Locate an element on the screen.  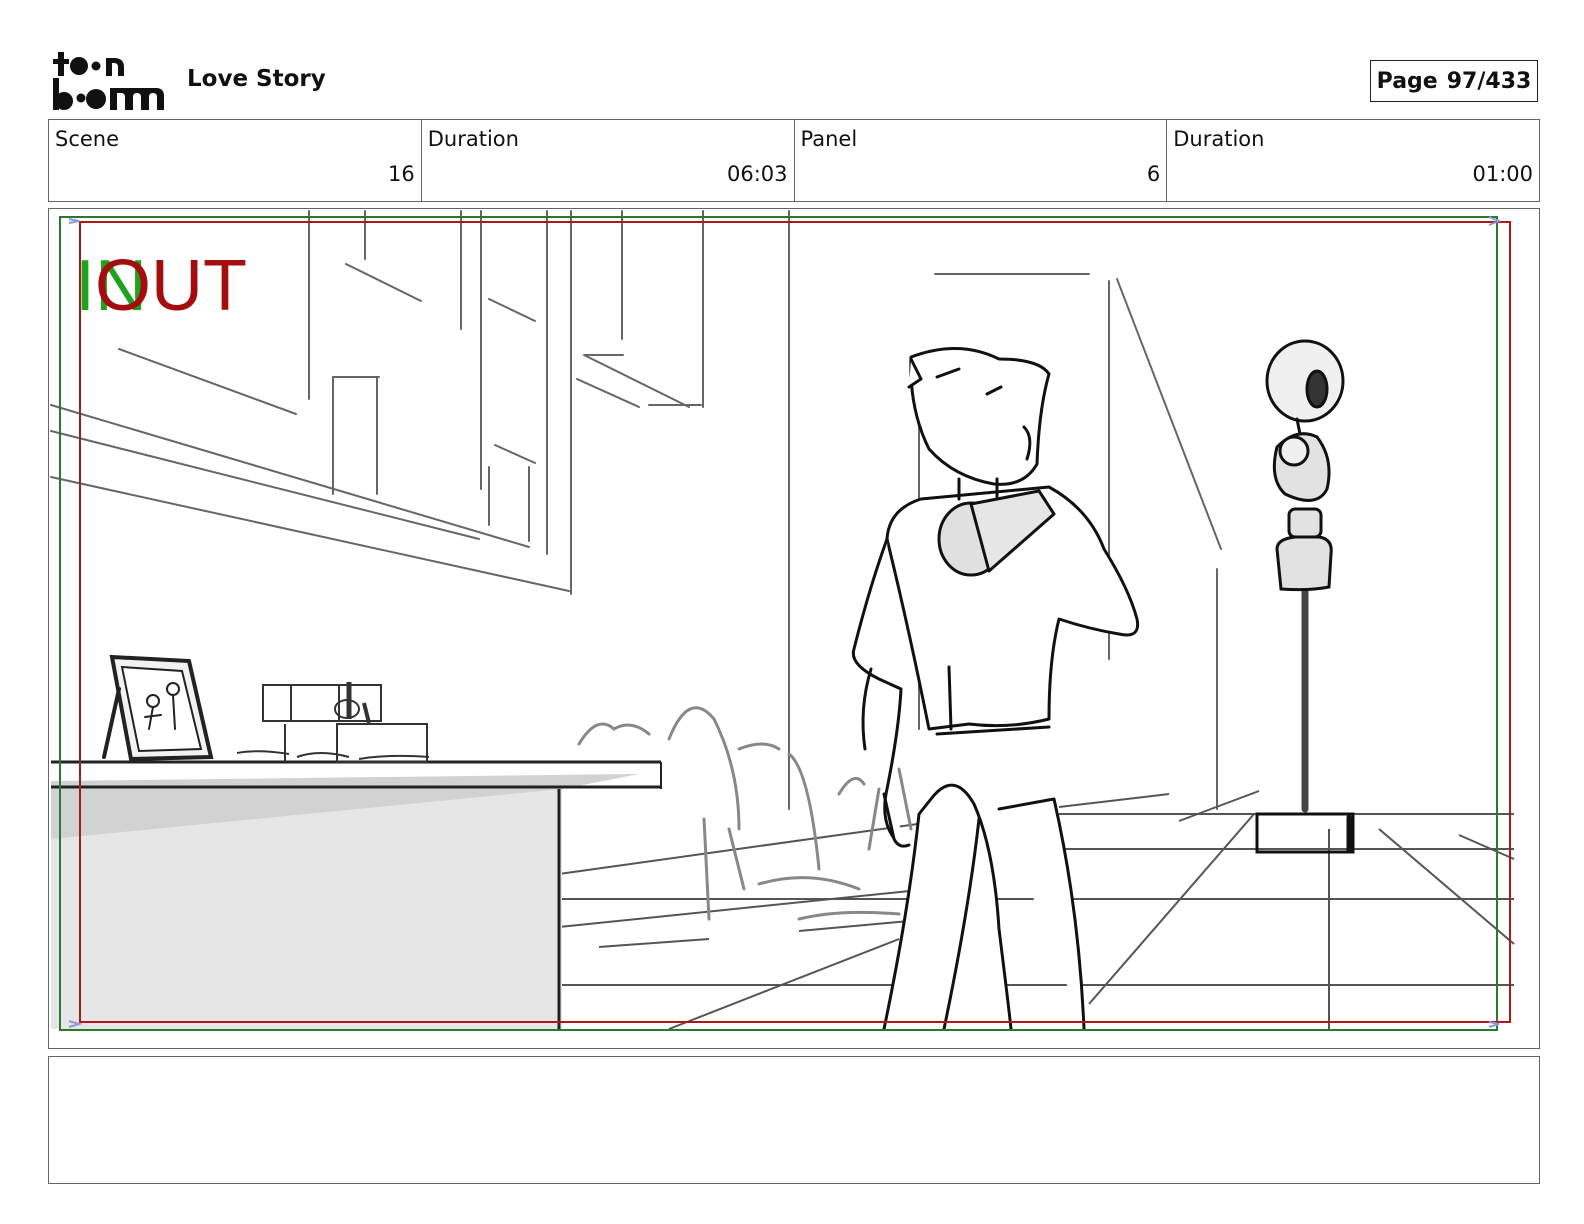
panel-duration-cell: Duration 01:00 is located at coordinates (1353, 160).